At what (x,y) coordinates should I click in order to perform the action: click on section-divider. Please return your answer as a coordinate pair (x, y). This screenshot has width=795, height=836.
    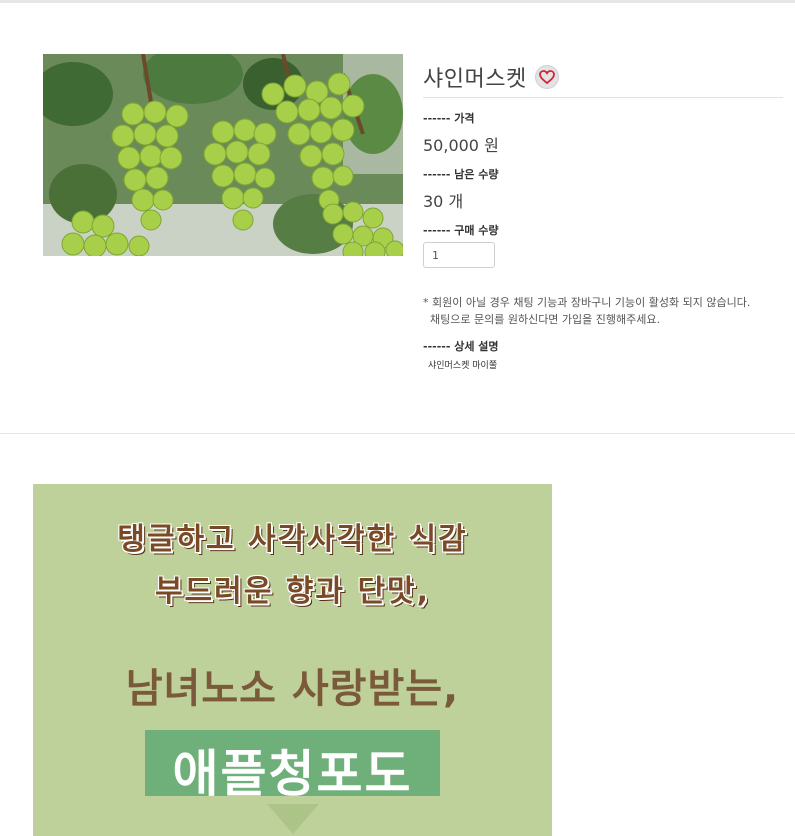
    Looking at the image, I should click on (397, 433).